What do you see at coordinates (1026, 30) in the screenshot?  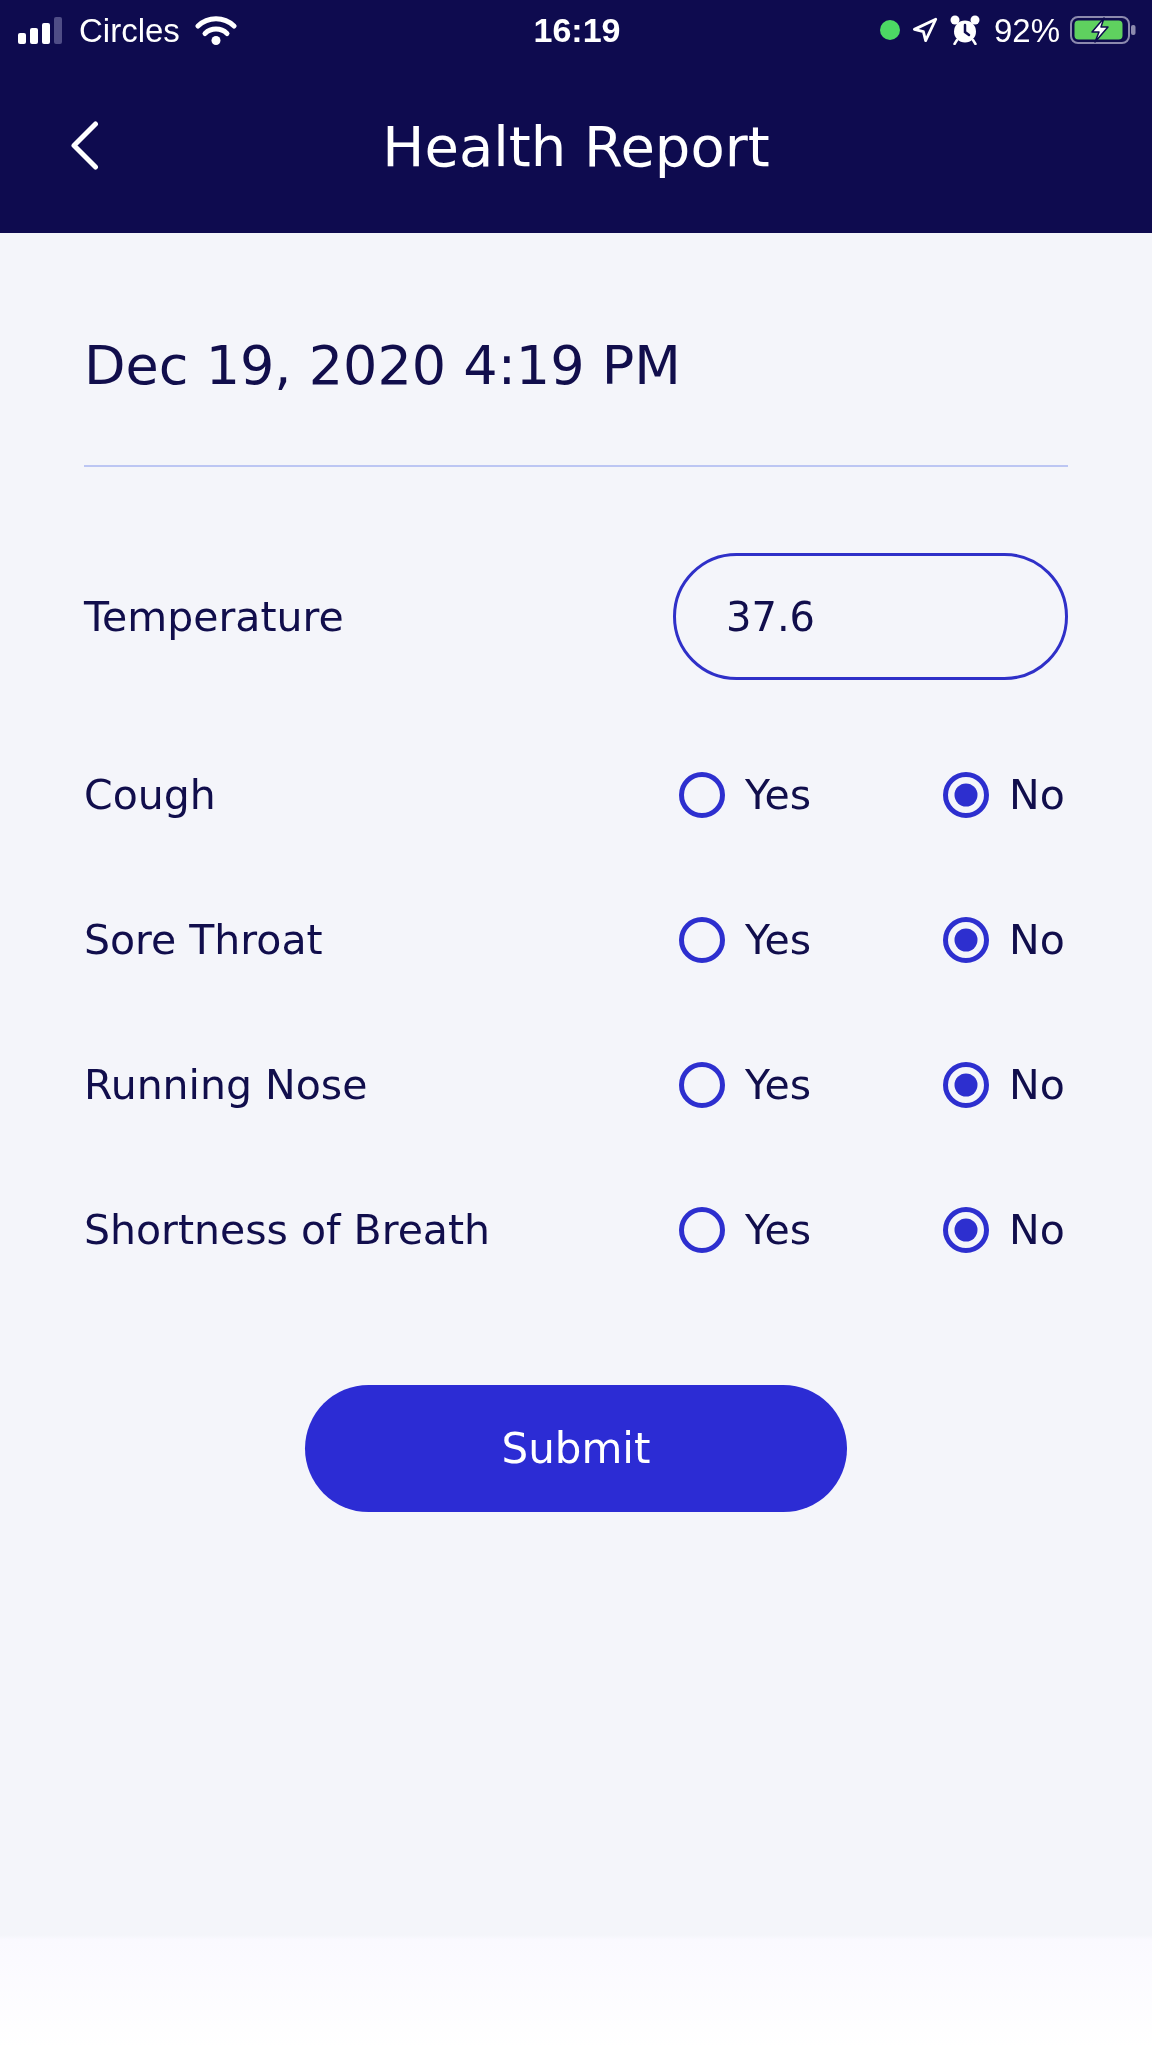 I see `battery-percentage: 92%` at bounding box center [1026, 30].